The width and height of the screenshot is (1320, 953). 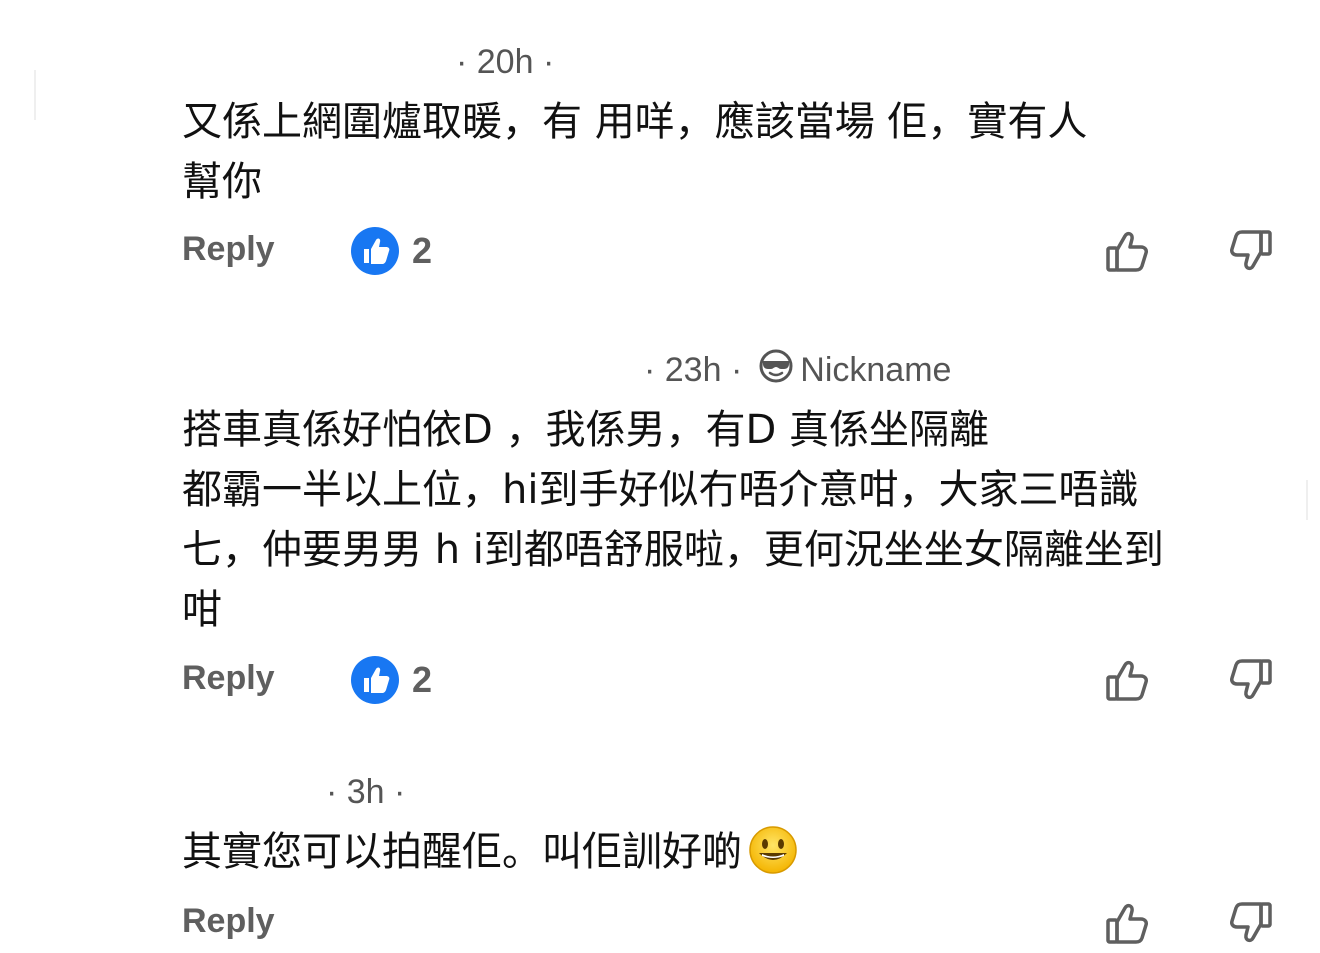 I want to click on comment-line: 其實您可以拍醒佢。叫佢訓好啲, so click(x=737, y=857).